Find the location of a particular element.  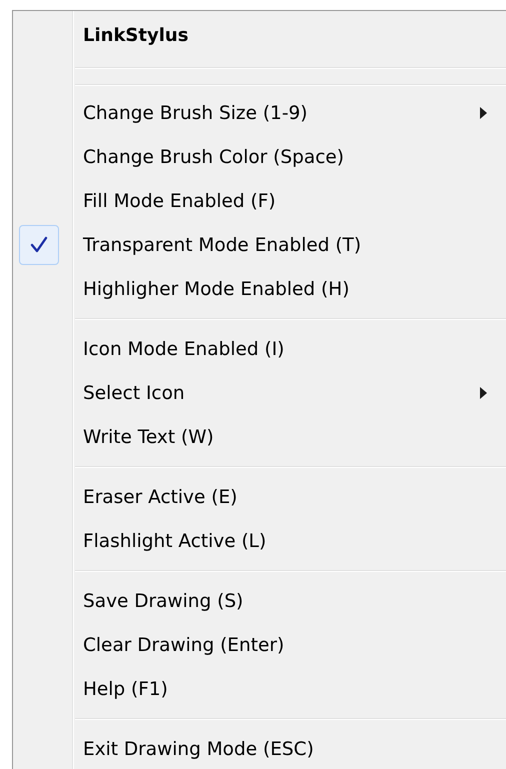

menu-item: Fill Mode Enabled (F) is located at coordinates (259, 201).